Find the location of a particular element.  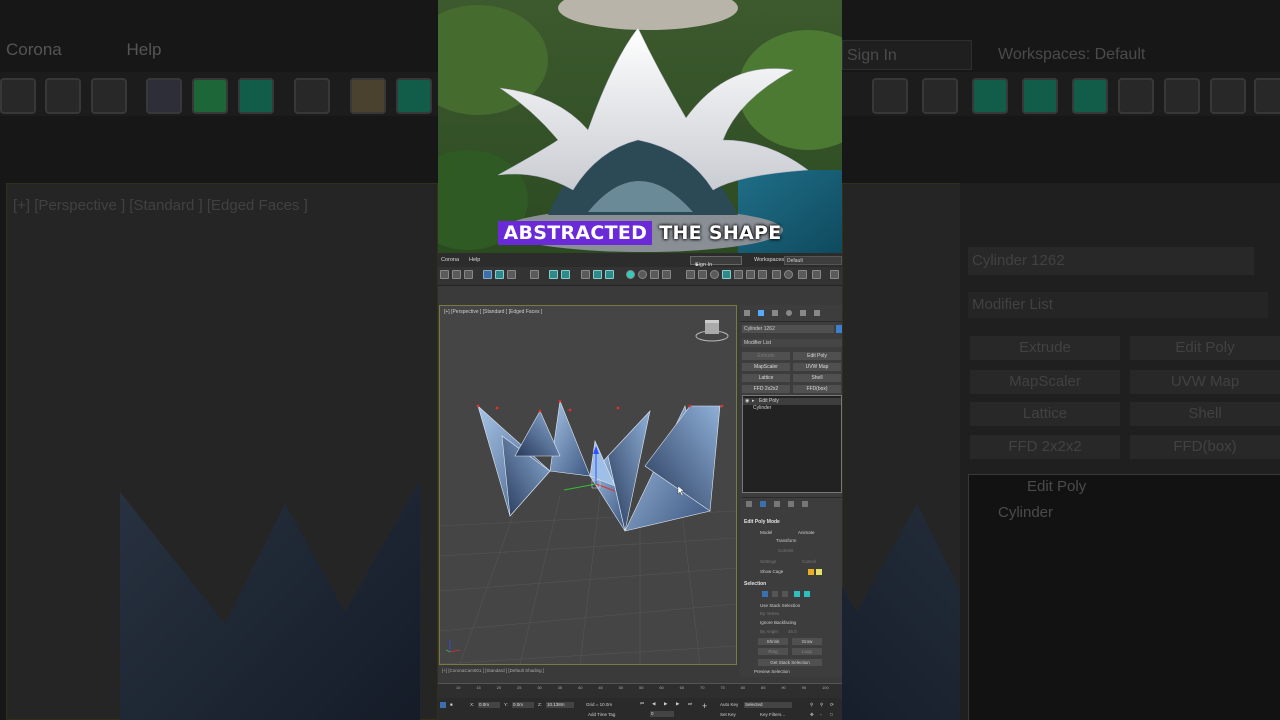

angle-spinner: 45.0 is located at coordinates (792, 631).